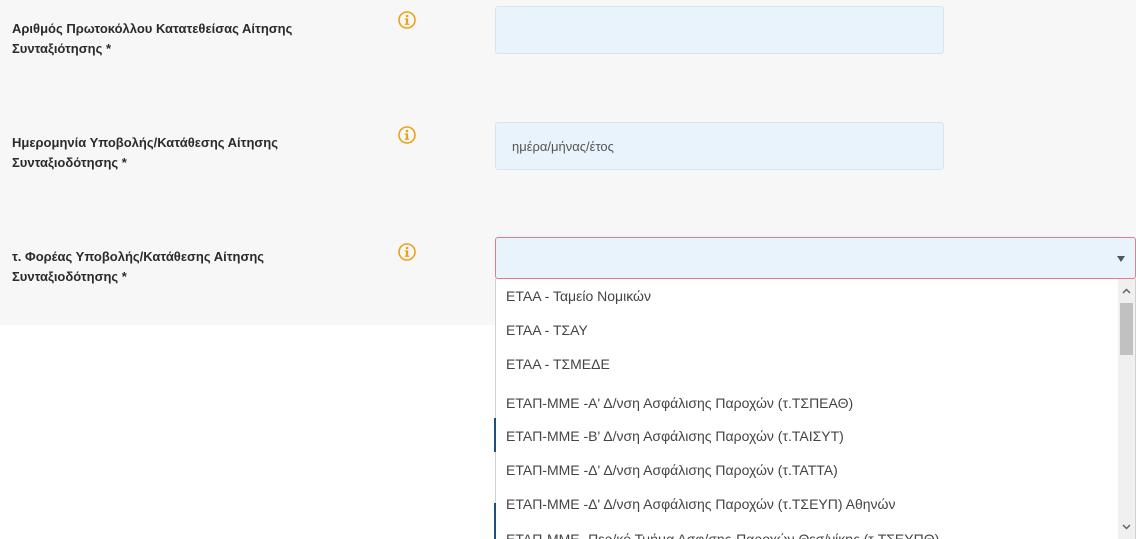  Describe the element at coordinates (1126, 526) in the screenshot. I see `scroll-down-arrow-icon` at that location.